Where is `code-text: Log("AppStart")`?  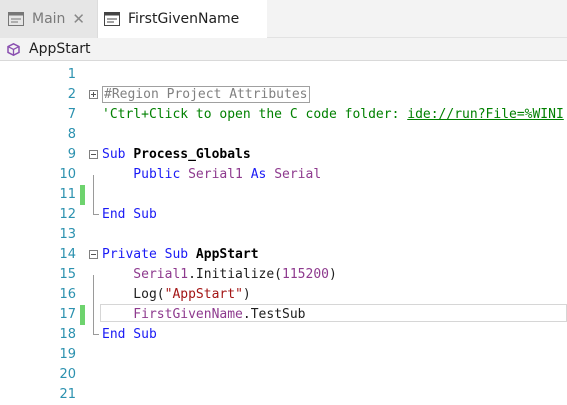 code-text: Log("AppStart") is located at coordinates (176, 295).